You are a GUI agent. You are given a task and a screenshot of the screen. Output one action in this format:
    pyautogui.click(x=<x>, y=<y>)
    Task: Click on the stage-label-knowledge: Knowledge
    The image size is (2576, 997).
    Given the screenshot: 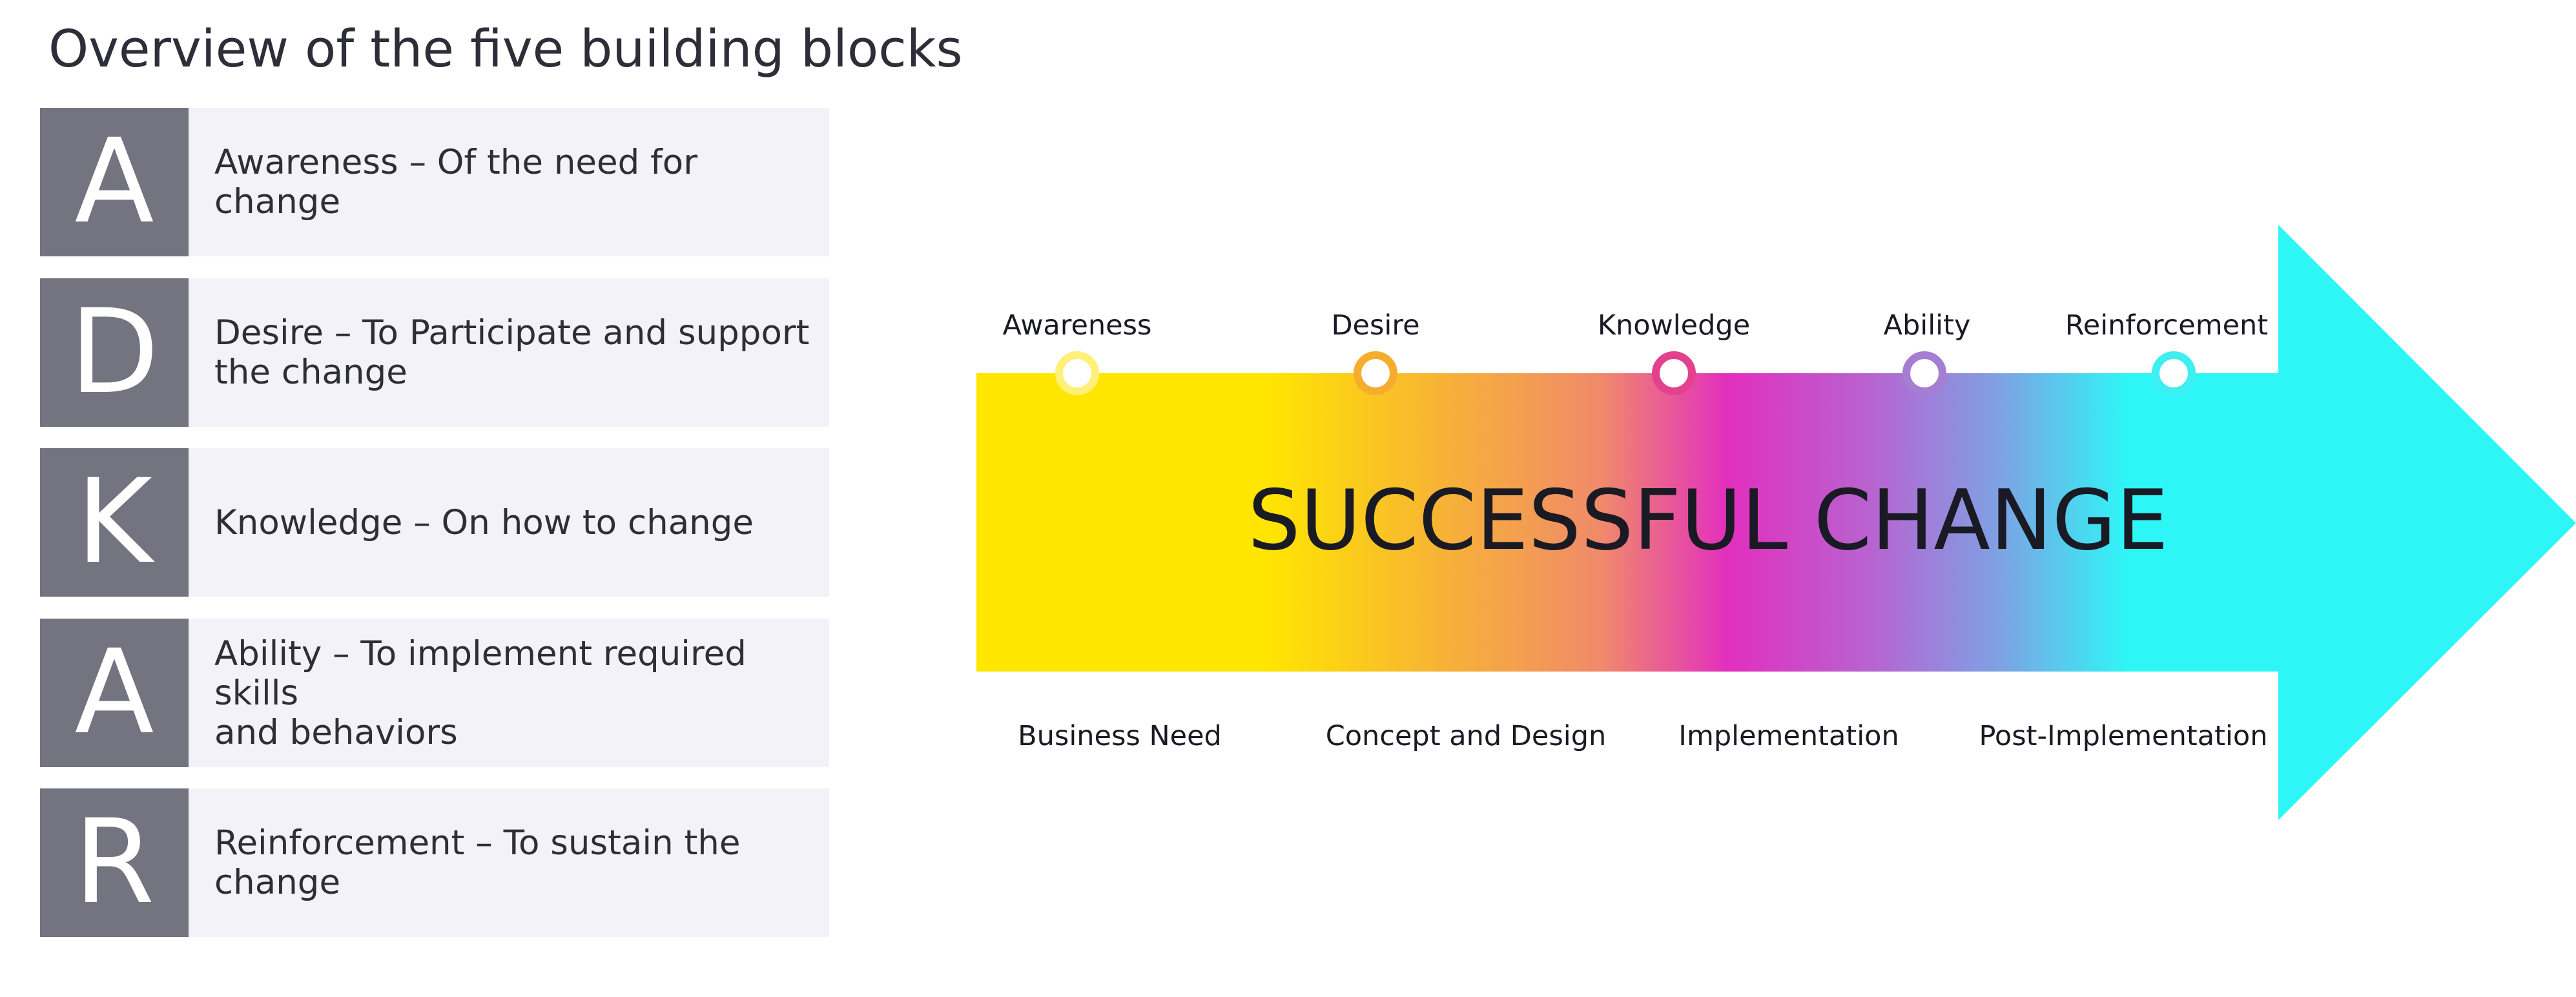 What is the action you would take?
    pyautogui.click(x=1674, y=325)
    